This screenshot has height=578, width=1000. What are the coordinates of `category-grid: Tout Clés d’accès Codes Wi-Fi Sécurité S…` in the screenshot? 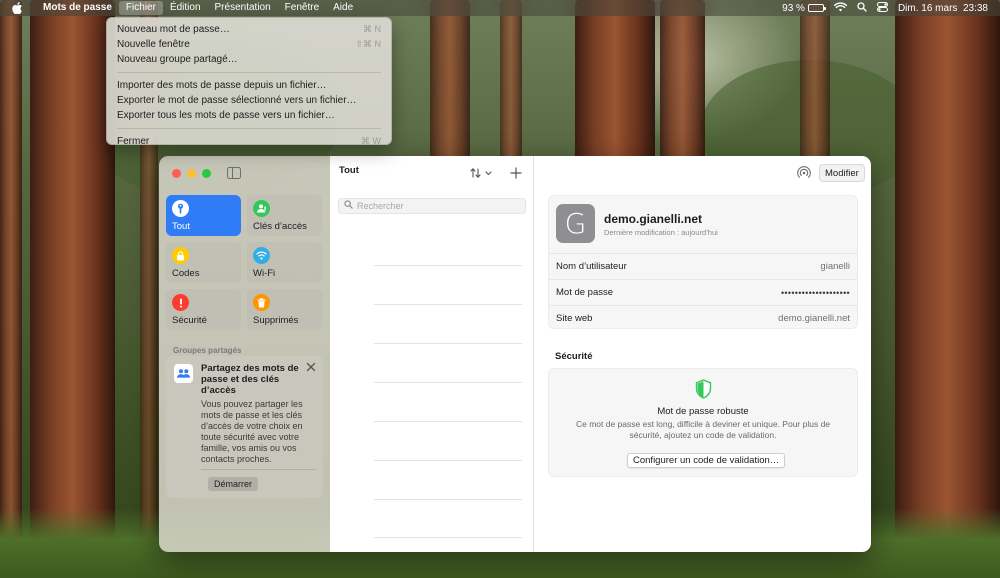 It's located at (244, 262).